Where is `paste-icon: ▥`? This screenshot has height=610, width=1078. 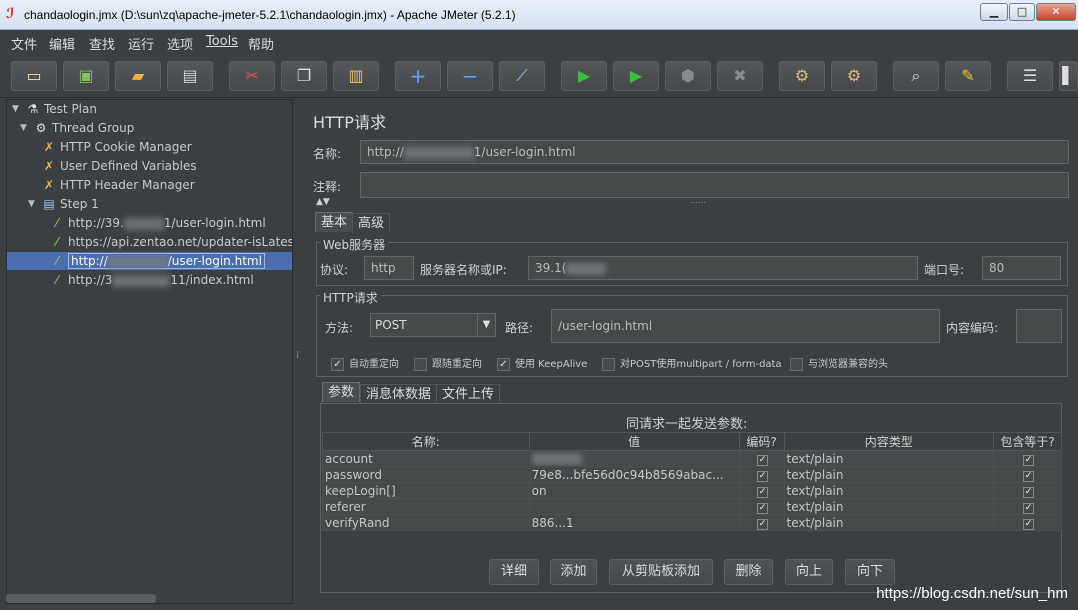
paste-icon: ▥ is located at coordinates (356, 76).